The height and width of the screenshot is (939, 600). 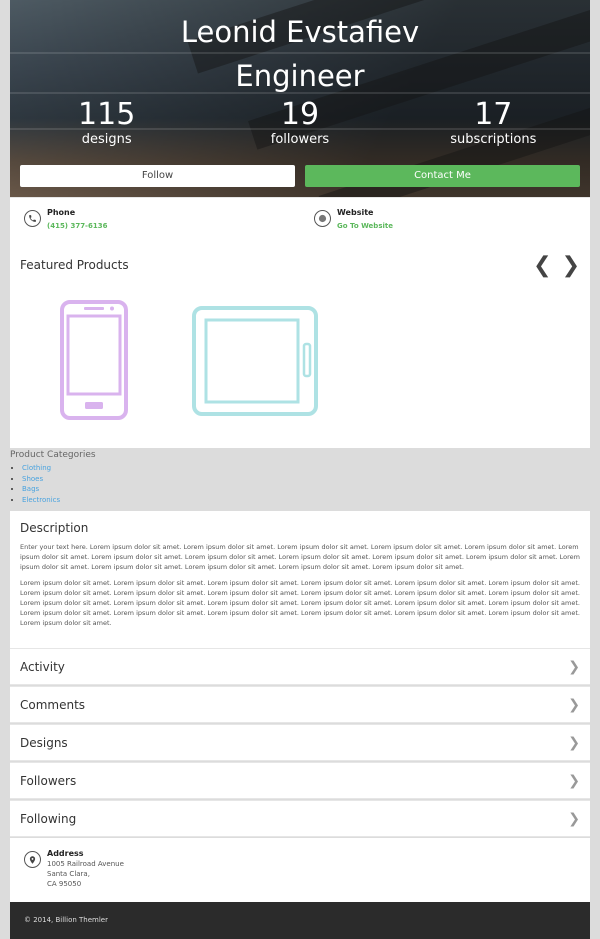 What do you see at coordinates (32, 859) in the screenshot?
I see `location-pin-icon` at bounding box center [32, 859].